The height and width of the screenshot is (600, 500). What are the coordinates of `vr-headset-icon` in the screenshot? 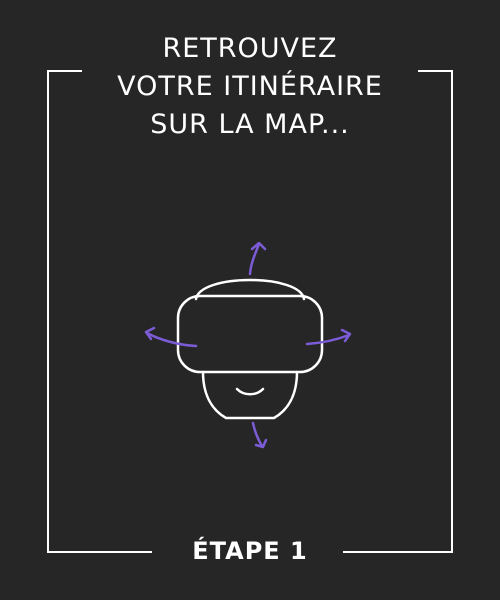 It's located at (250, 349).